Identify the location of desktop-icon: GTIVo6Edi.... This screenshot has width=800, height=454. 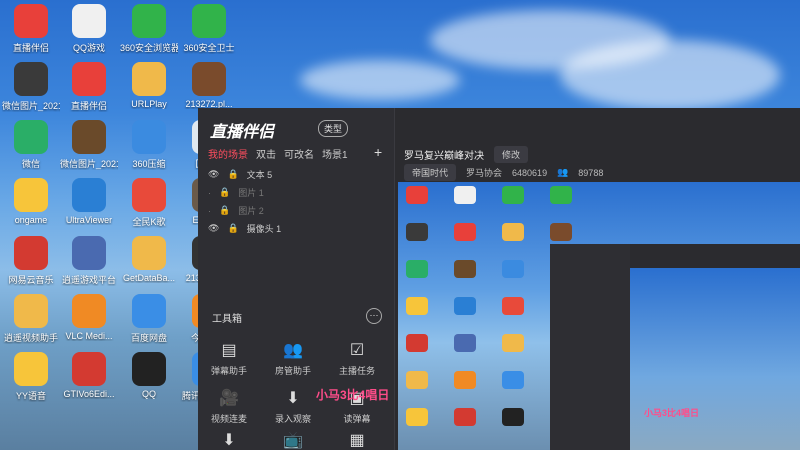
(89, 375).